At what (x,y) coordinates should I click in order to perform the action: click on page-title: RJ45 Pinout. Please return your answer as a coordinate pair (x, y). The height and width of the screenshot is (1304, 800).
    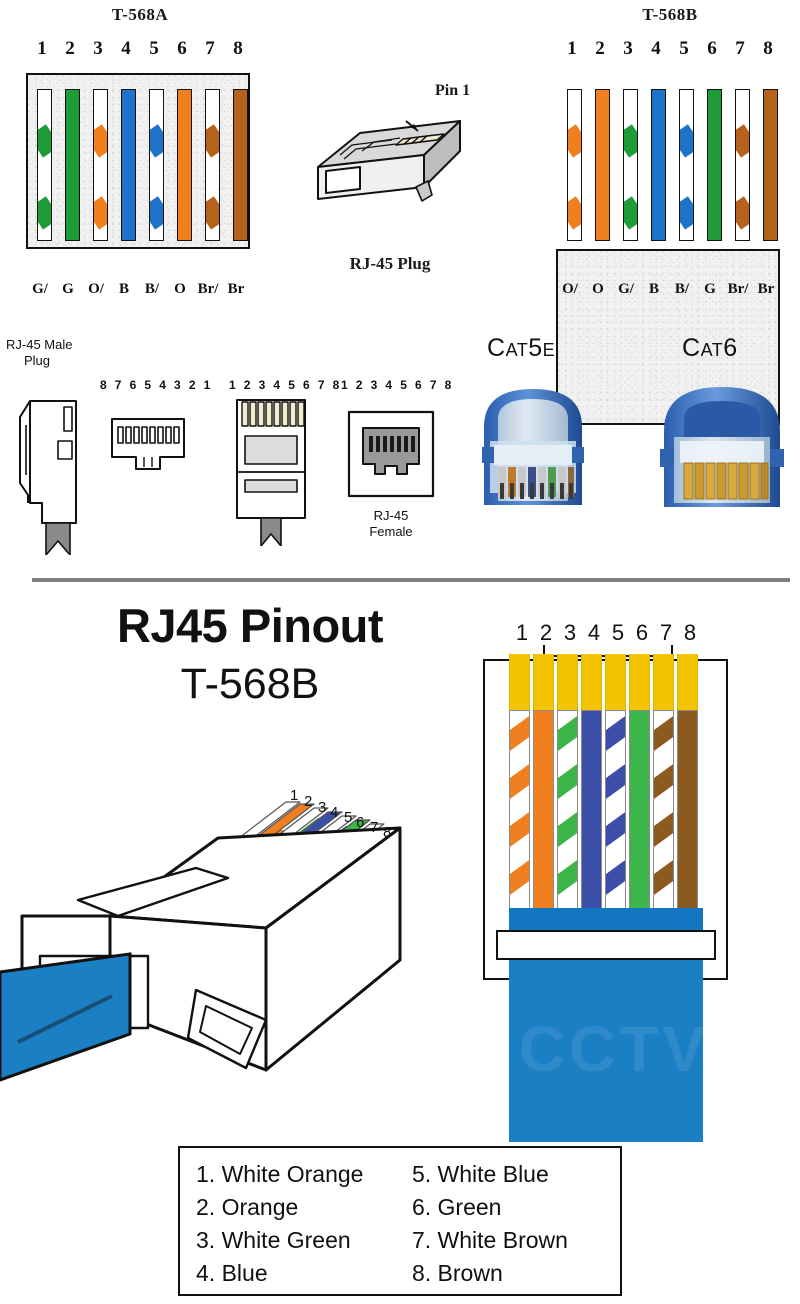
    Looking at the image, I should click on (250, 625).